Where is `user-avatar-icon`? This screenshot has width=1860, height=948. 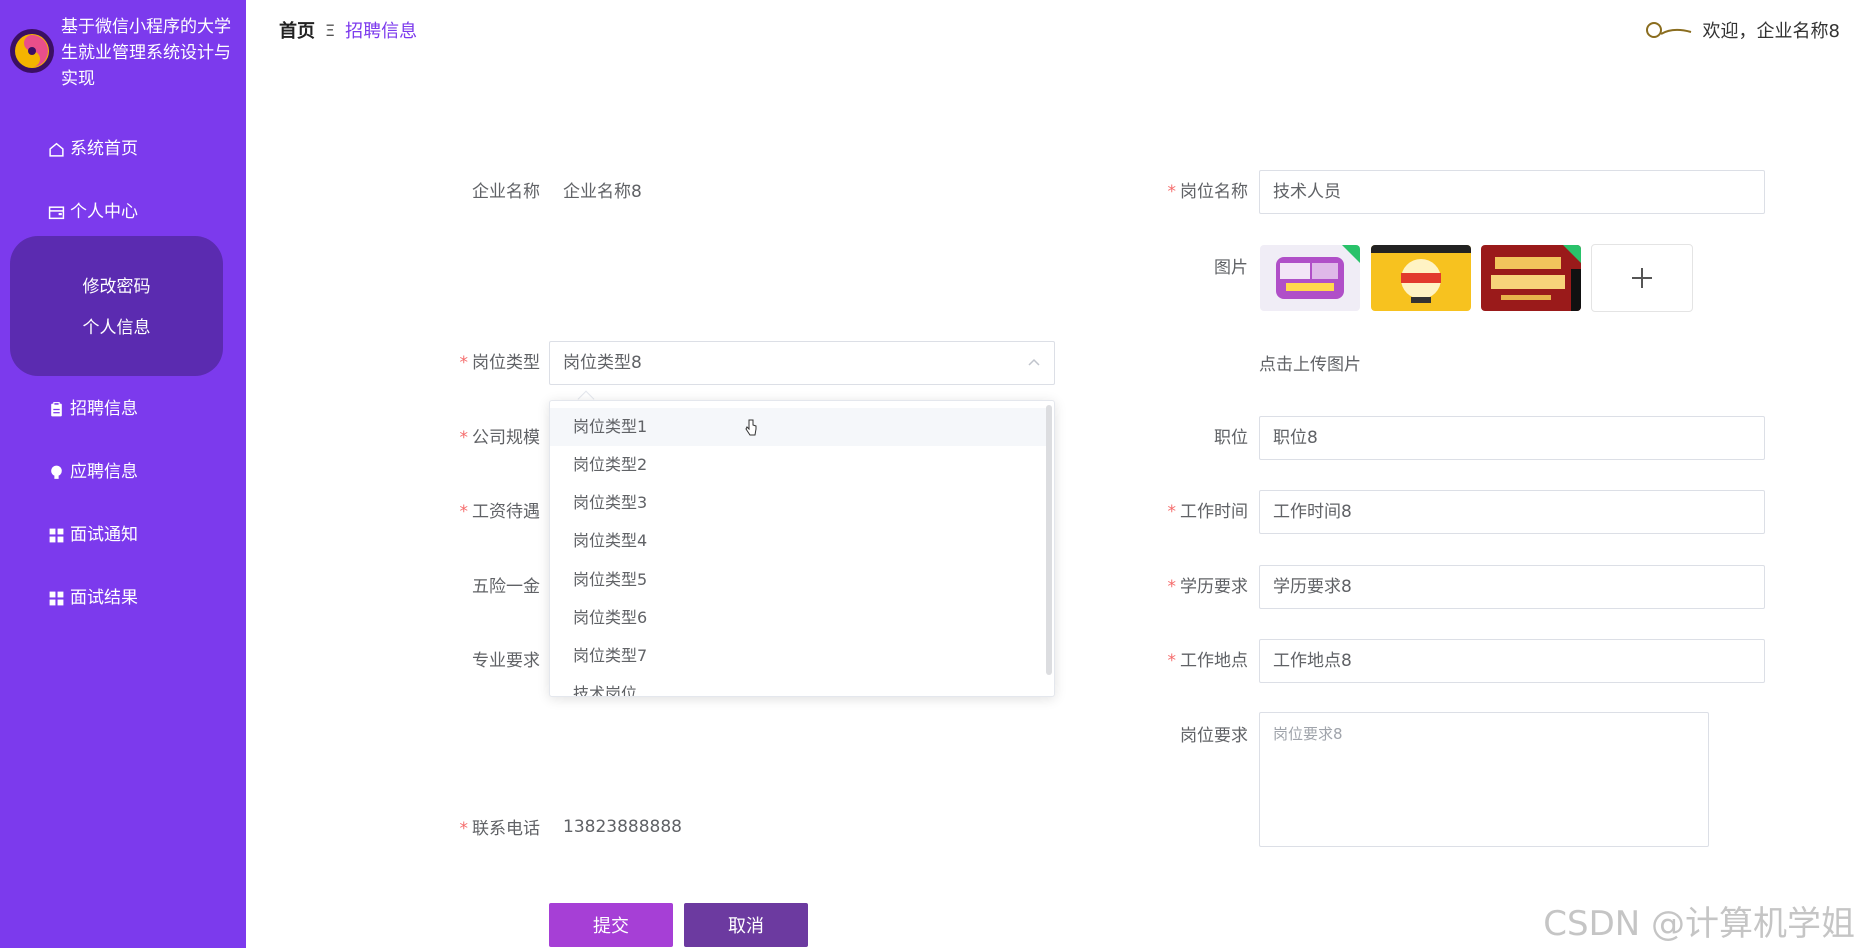
user-avatar-icon is located at coordinates (1669, 30).